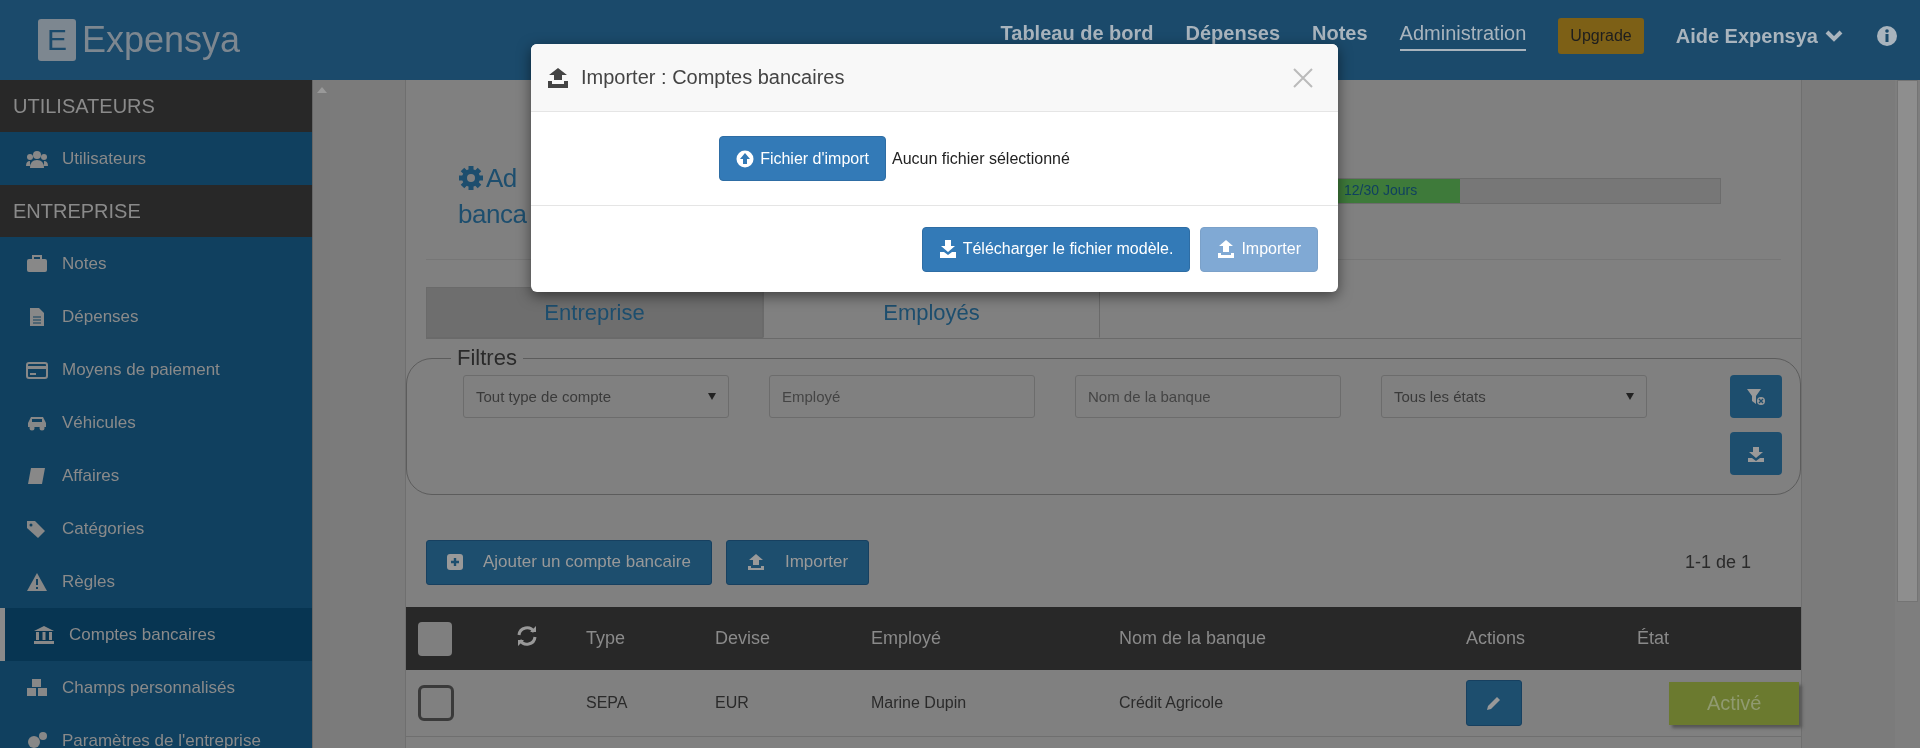 This screenshot has height=748, width=1920. I want to click on file-button: Fichier d'import, so click(802, 158).